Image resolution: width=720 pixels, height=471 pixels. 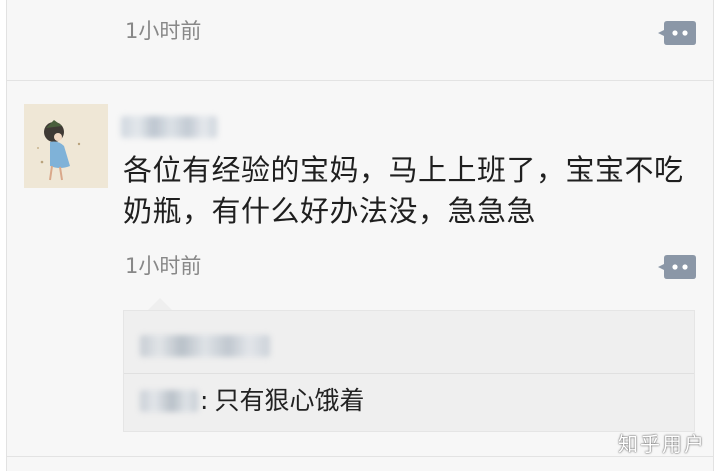 I want to click on bottom-divider, so click(x=360, y=456).